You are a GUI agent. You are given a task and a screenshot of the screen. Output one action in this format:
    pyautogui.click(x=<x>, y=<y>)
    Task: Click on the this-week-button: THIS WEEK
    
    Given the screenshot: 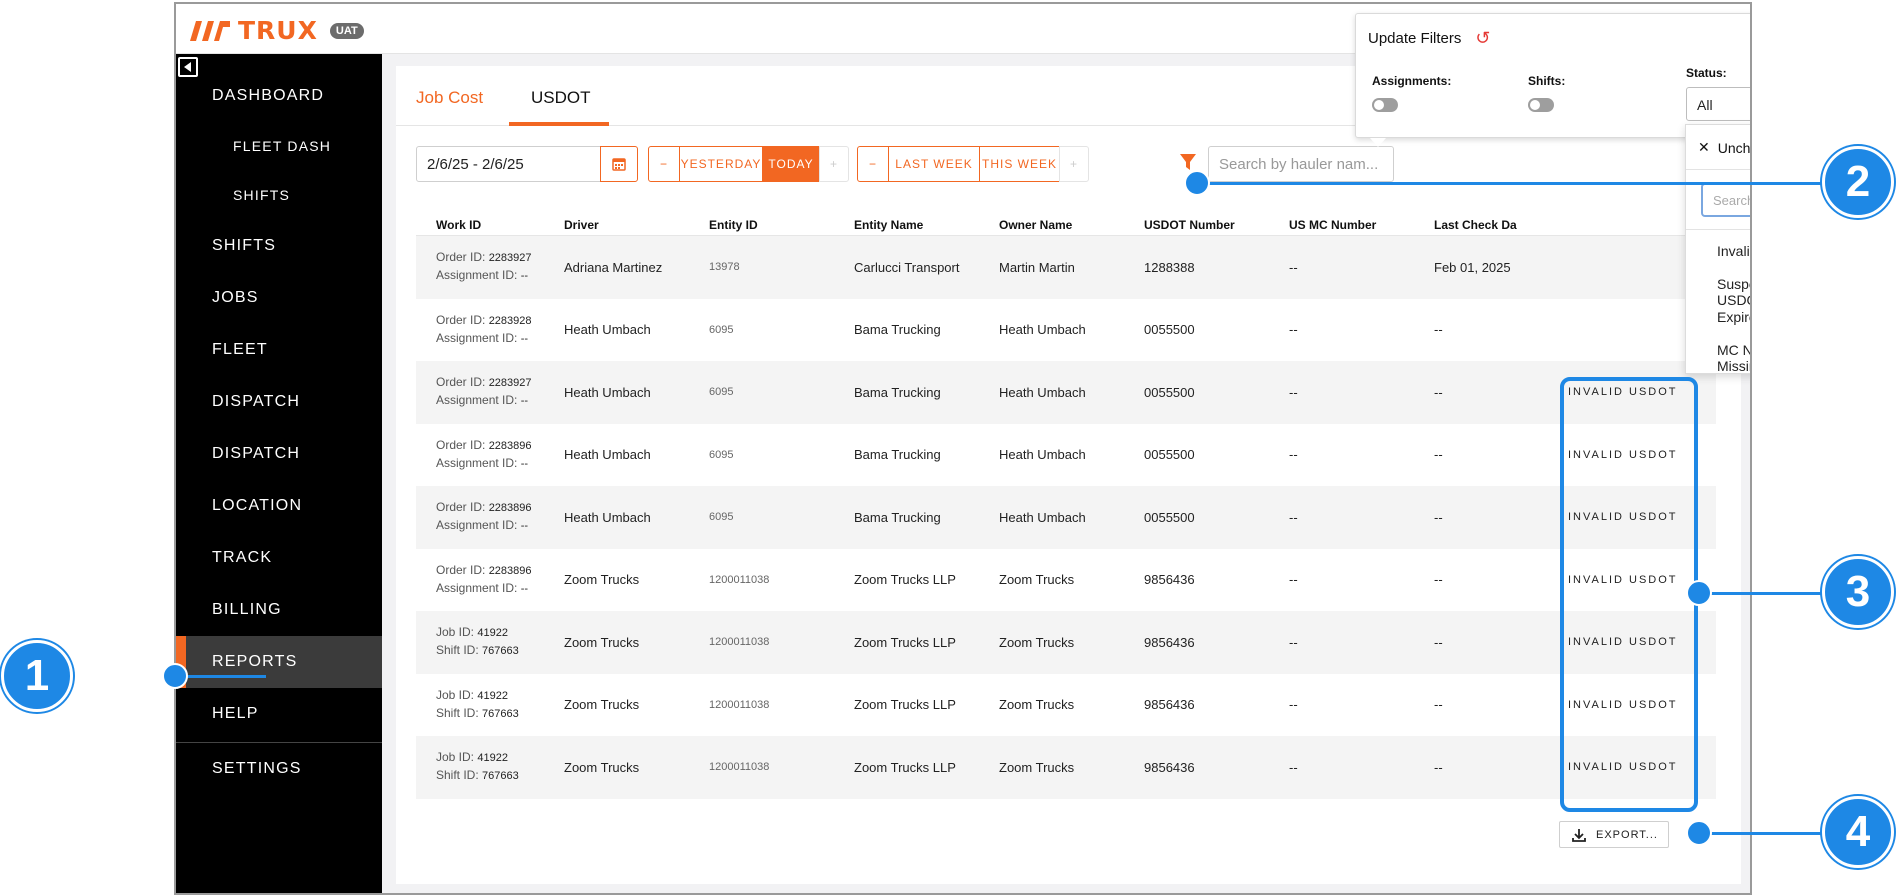 What is the action you would take?
    pyautogui.click(x=1019, y=164)
    